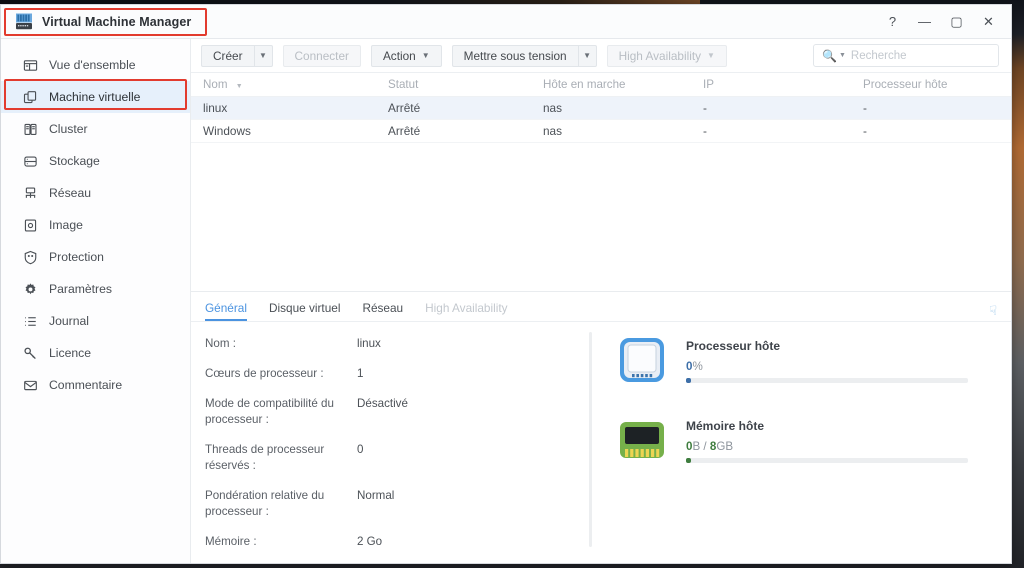  What do you see at coordinates (923, 85) in the screenshot?
I see `column-header-processeur: Processeur hôte` at bounding box center [923, 85].